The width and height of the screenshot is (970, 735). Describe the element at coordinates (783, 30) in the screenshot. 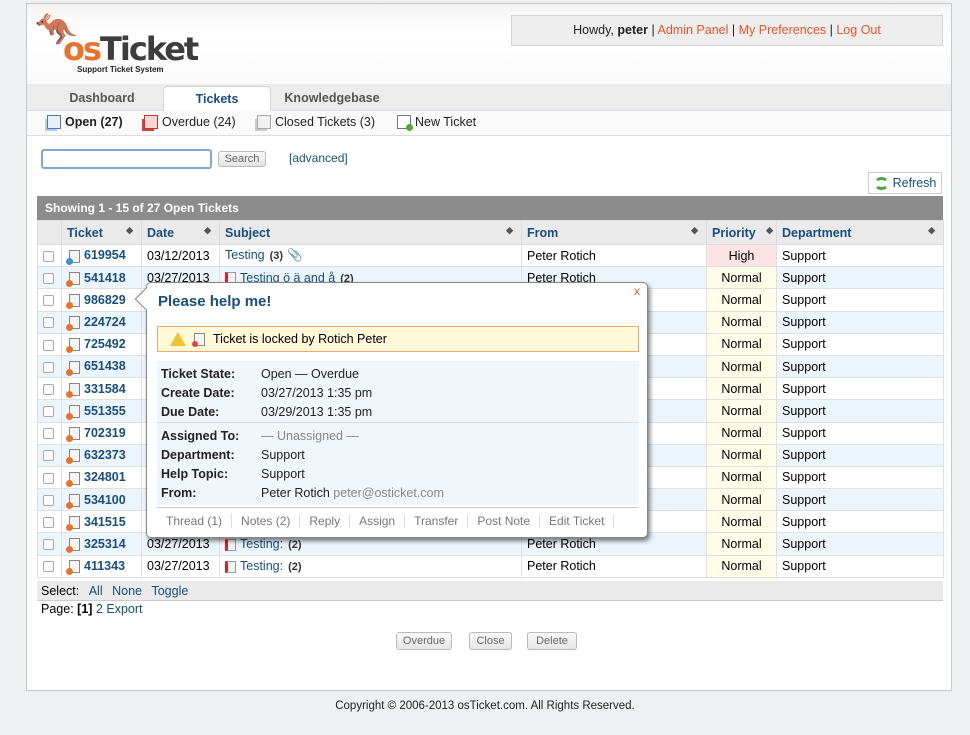

I see `my-preferences-link: My Preferences` at that location.